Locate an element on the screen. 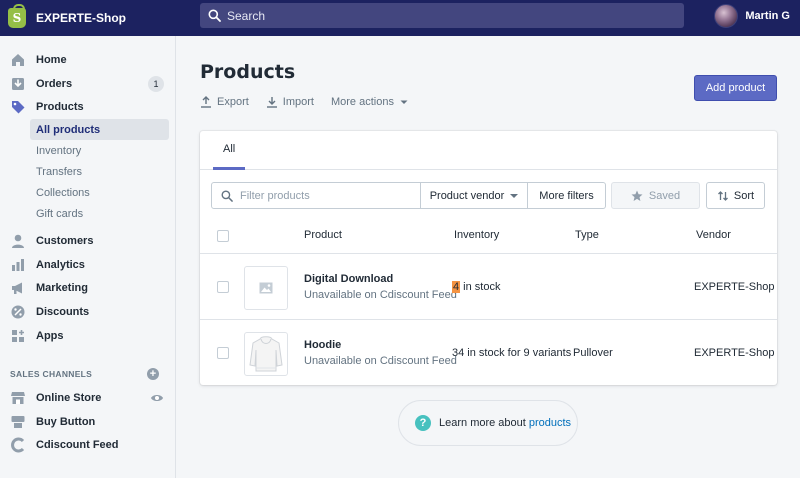 The height and width of the screenshot is (478, 800). sidebar-item-customers: Customers is located at coordinates (90, 241).